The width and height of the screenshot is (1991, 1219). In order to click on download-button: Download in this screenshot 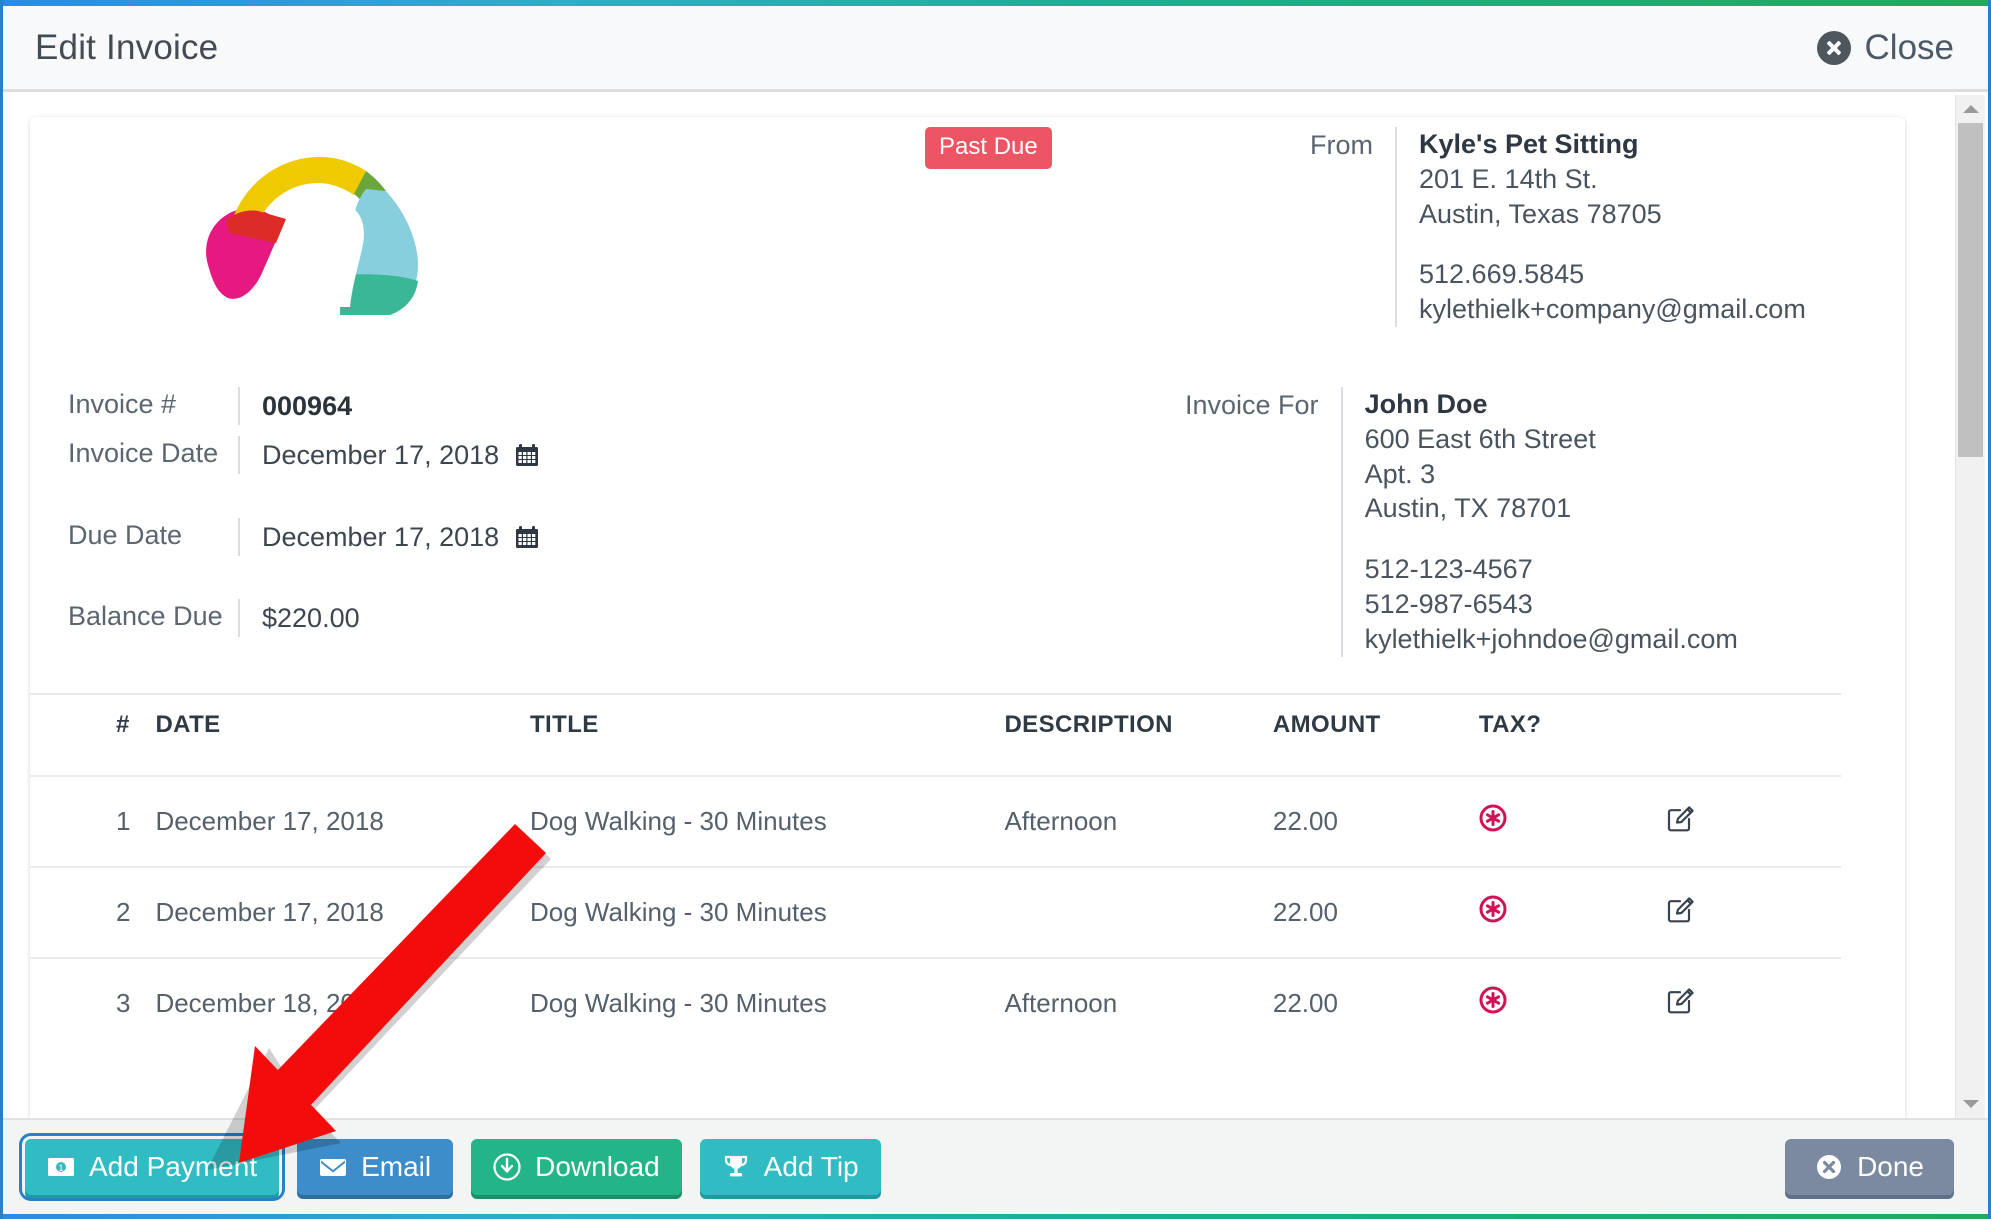, I will do `click(576, 1167)`.